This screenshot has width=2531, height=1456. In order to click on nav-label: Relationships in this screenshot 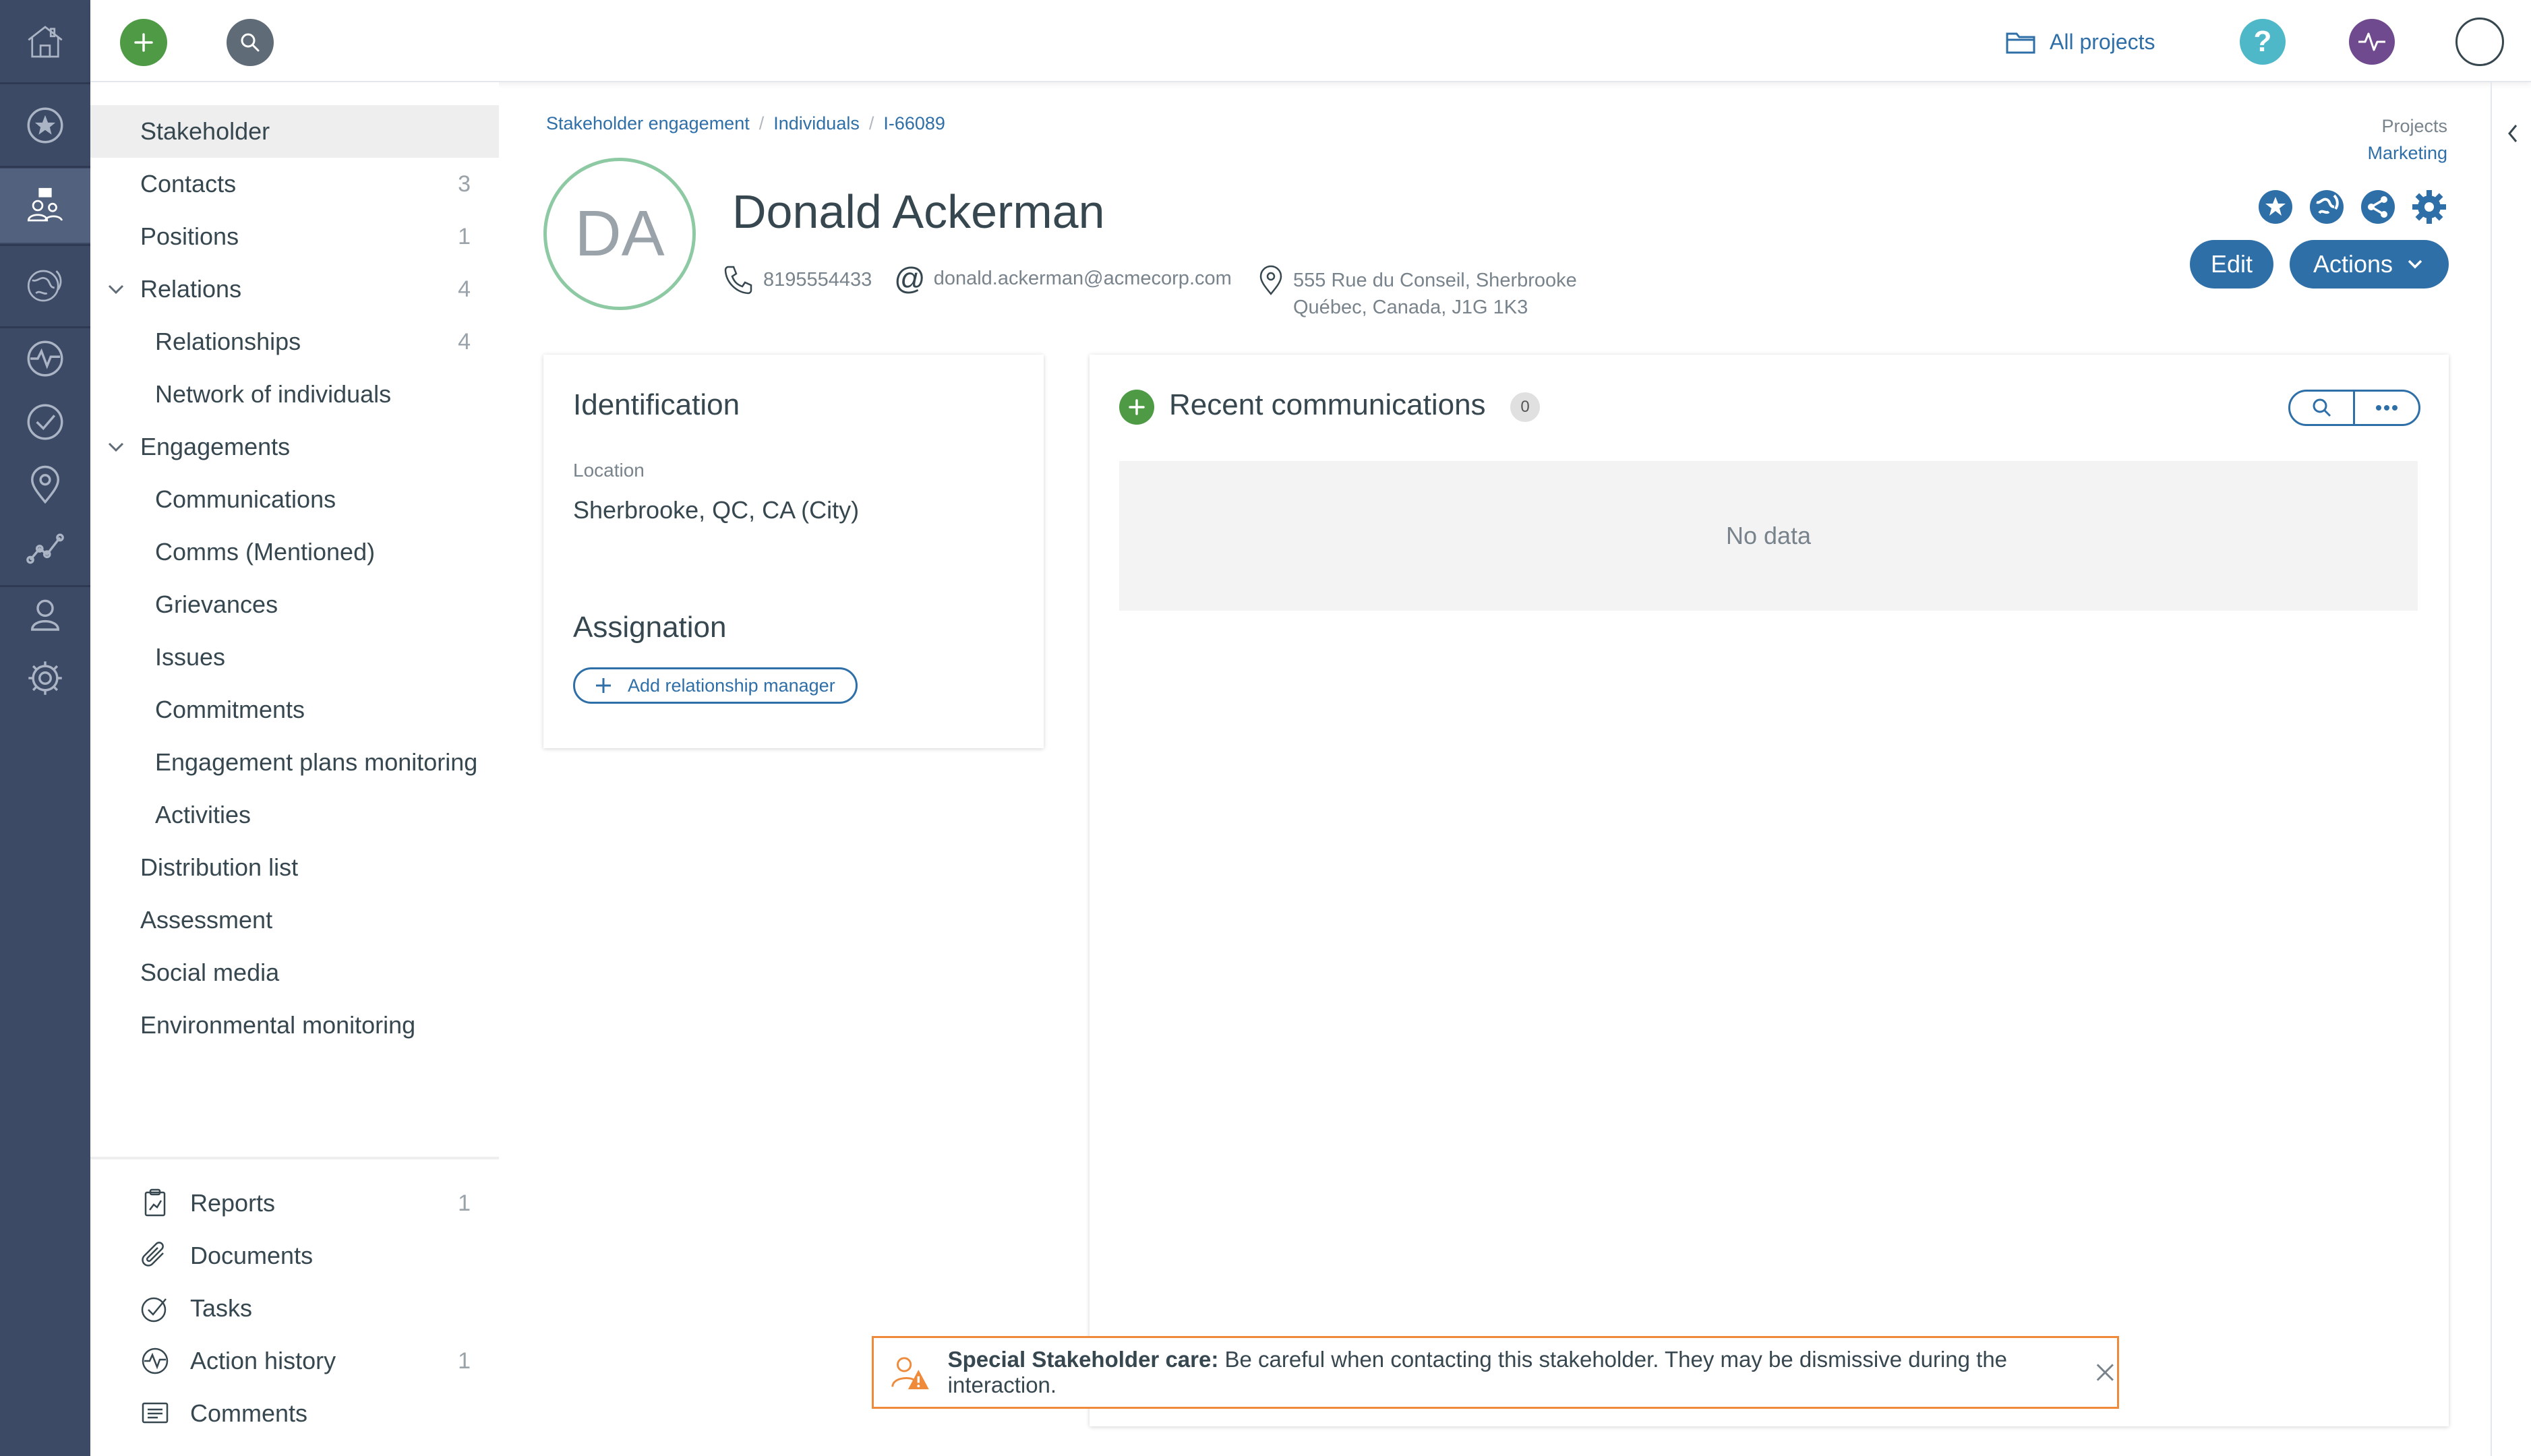, I will do `click(228, 341)`.